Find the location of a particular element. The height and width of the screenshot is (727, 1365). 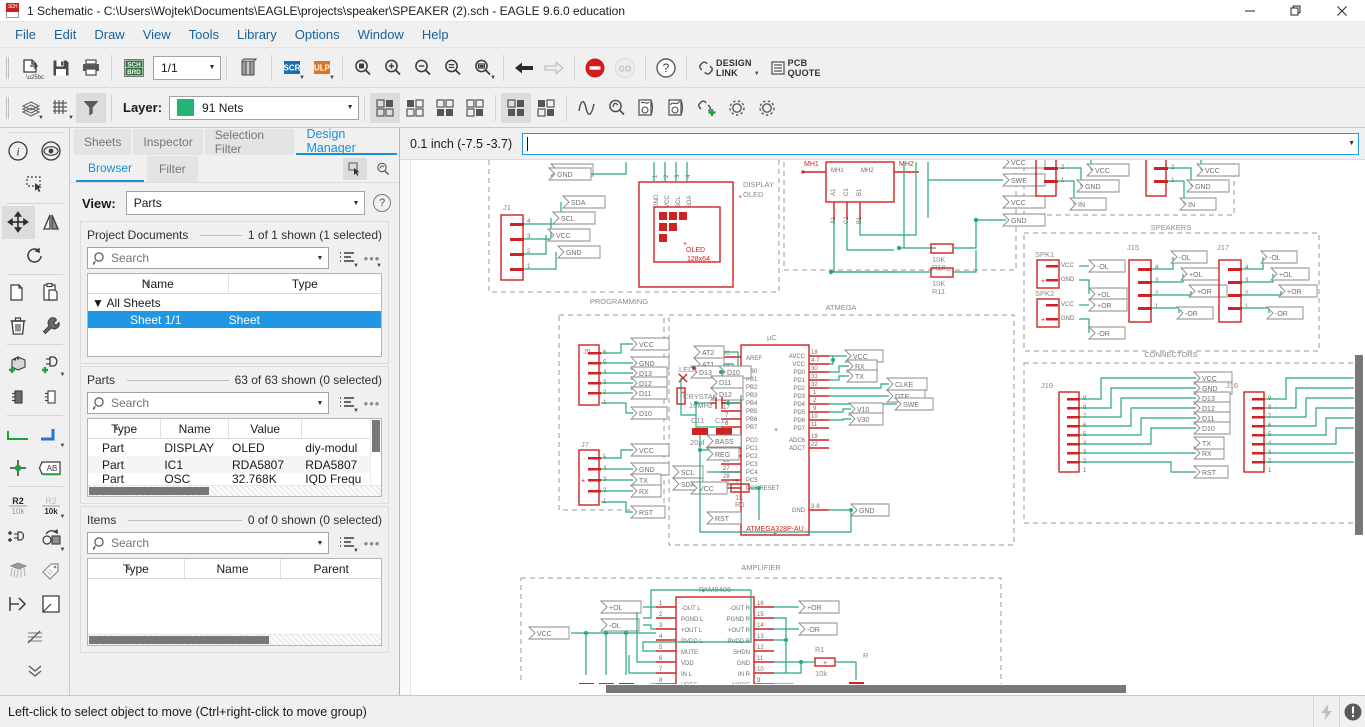

layer-settings-icon: ▼ is located at coordinates (31, 108).